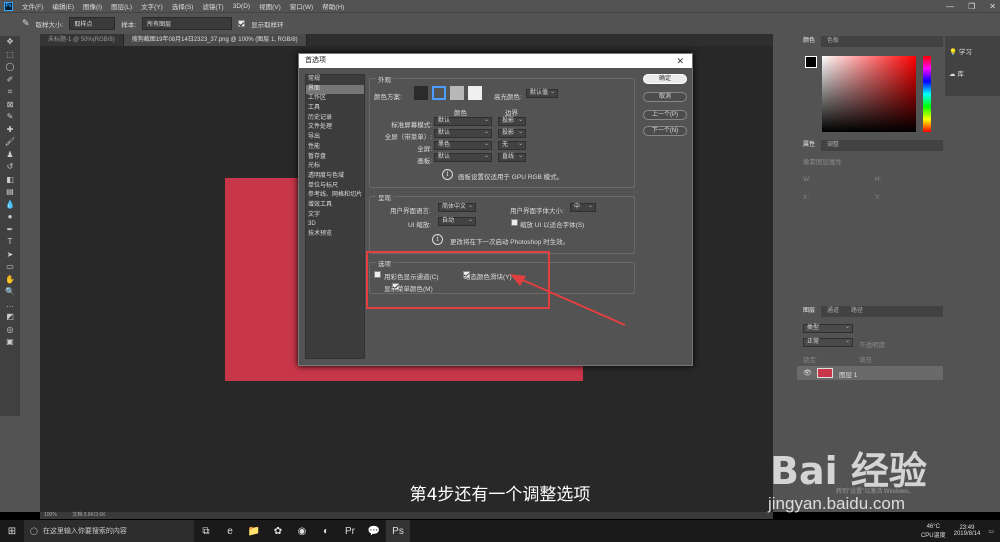 Image resolution: width=1000 pixels, height=542 pixels. Describe the element at coordinates (809, 145) in the screenshot. I see `tab-properties: 属性` at that location.